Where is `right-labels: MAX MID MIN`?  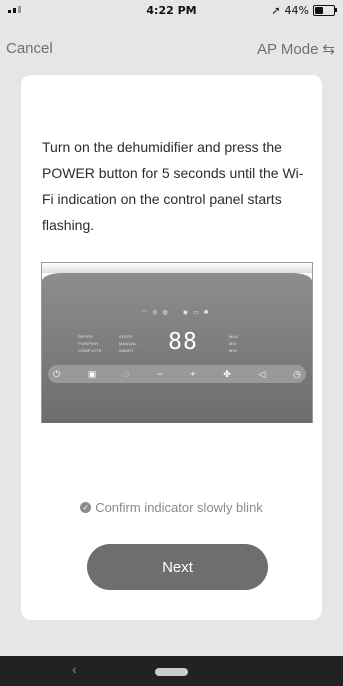
right-labels: MAX MID MIN is located at coordinates (233, 343).